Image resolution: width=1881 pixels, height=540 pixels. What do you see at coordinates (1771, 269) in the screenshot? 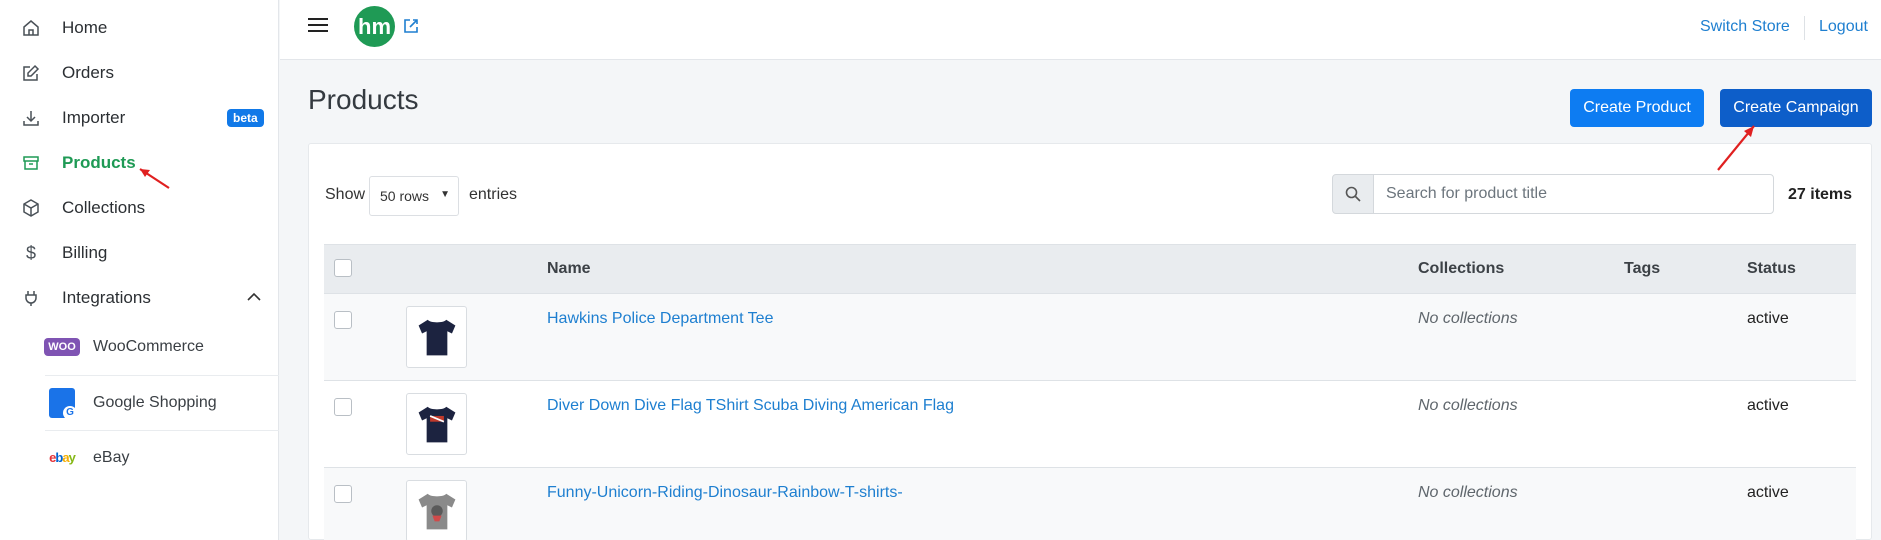
I see `column-header-status: Status` at bounding box center [1771, 269].